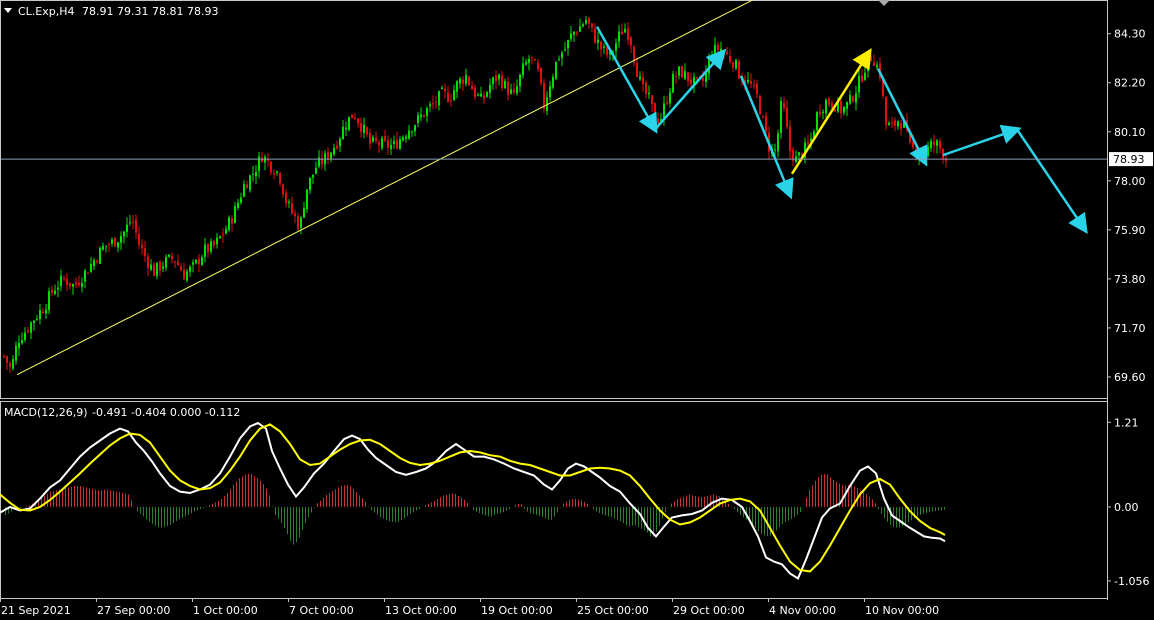 The width and height of the screenshot is (1154, 620). Describe the element at coordinates (421, 610) in the screenshot. I see `time-tick-label: 13 Oct 00:00` at that location.